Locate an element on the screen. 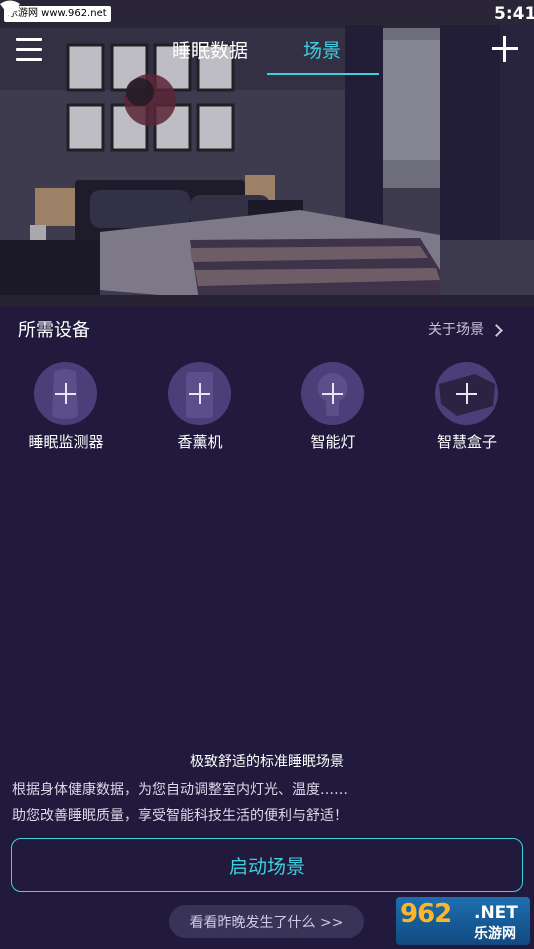 The image size is (534, 949). device-label: 智慧盒子 is located at coordinates (466, 442).